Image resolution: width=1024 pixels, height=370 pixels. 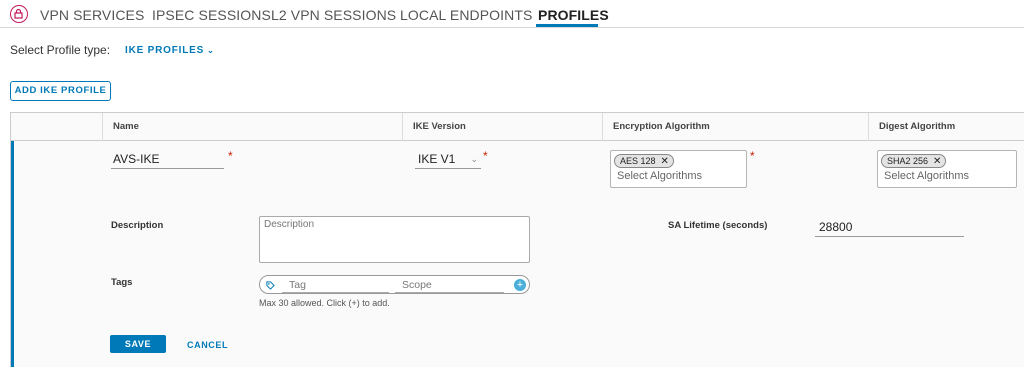 What do you see at coordinates (324, 303) in the screenshot?
I see `tags-hint: Max 30 allowed. Click (+) to add.` at bounding box center [324, 303].